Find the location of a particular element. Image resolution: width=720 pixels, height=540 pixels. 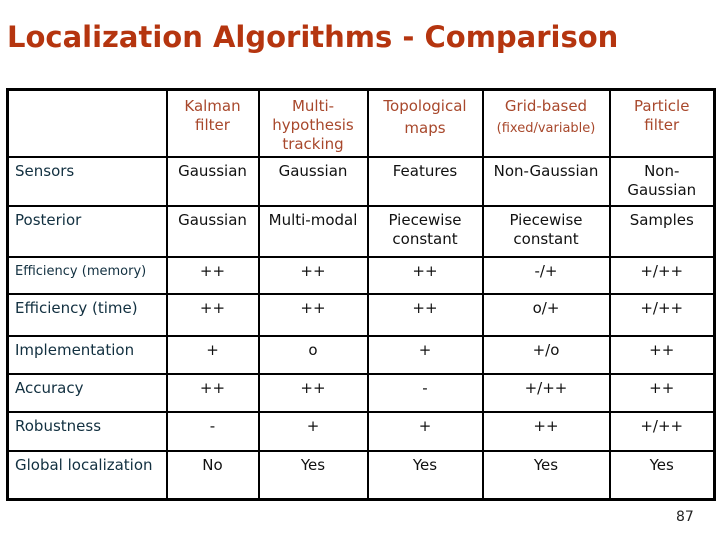

table-cell: Samples is located at coordinates (662, 231).